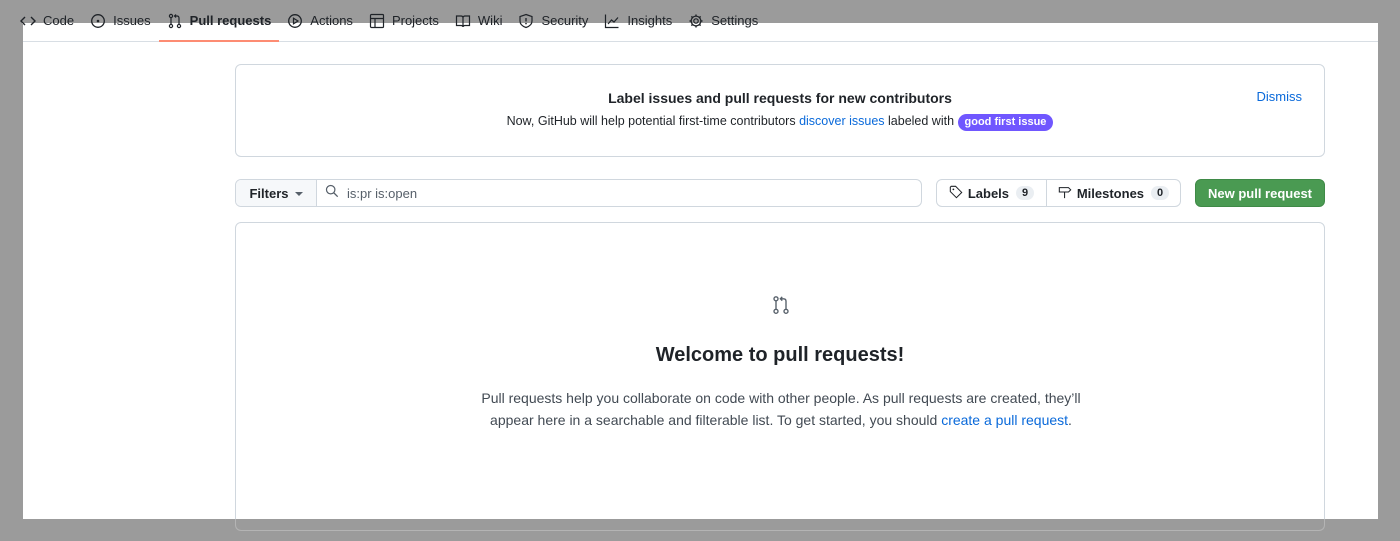  What do you see at coordinates (1260, 193) in the screenshot?
I see `new-pull-request-button: New pull request` at bounding box center [1260, 193].